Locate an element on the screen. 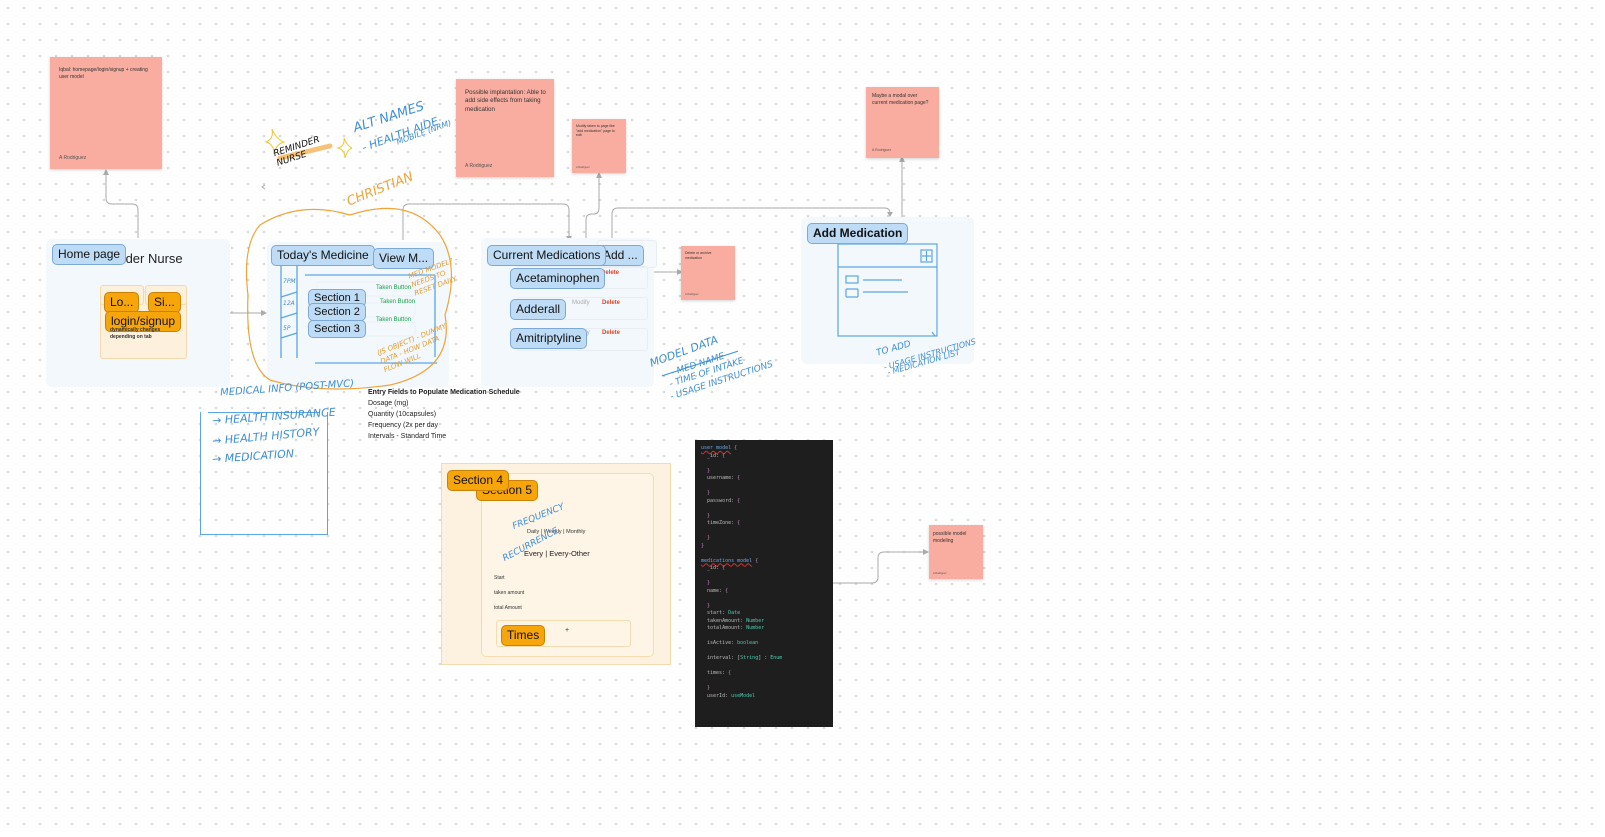 The image size is (1605, 837). add-medication-label: Add Medication is located at coordinates (858, 233).